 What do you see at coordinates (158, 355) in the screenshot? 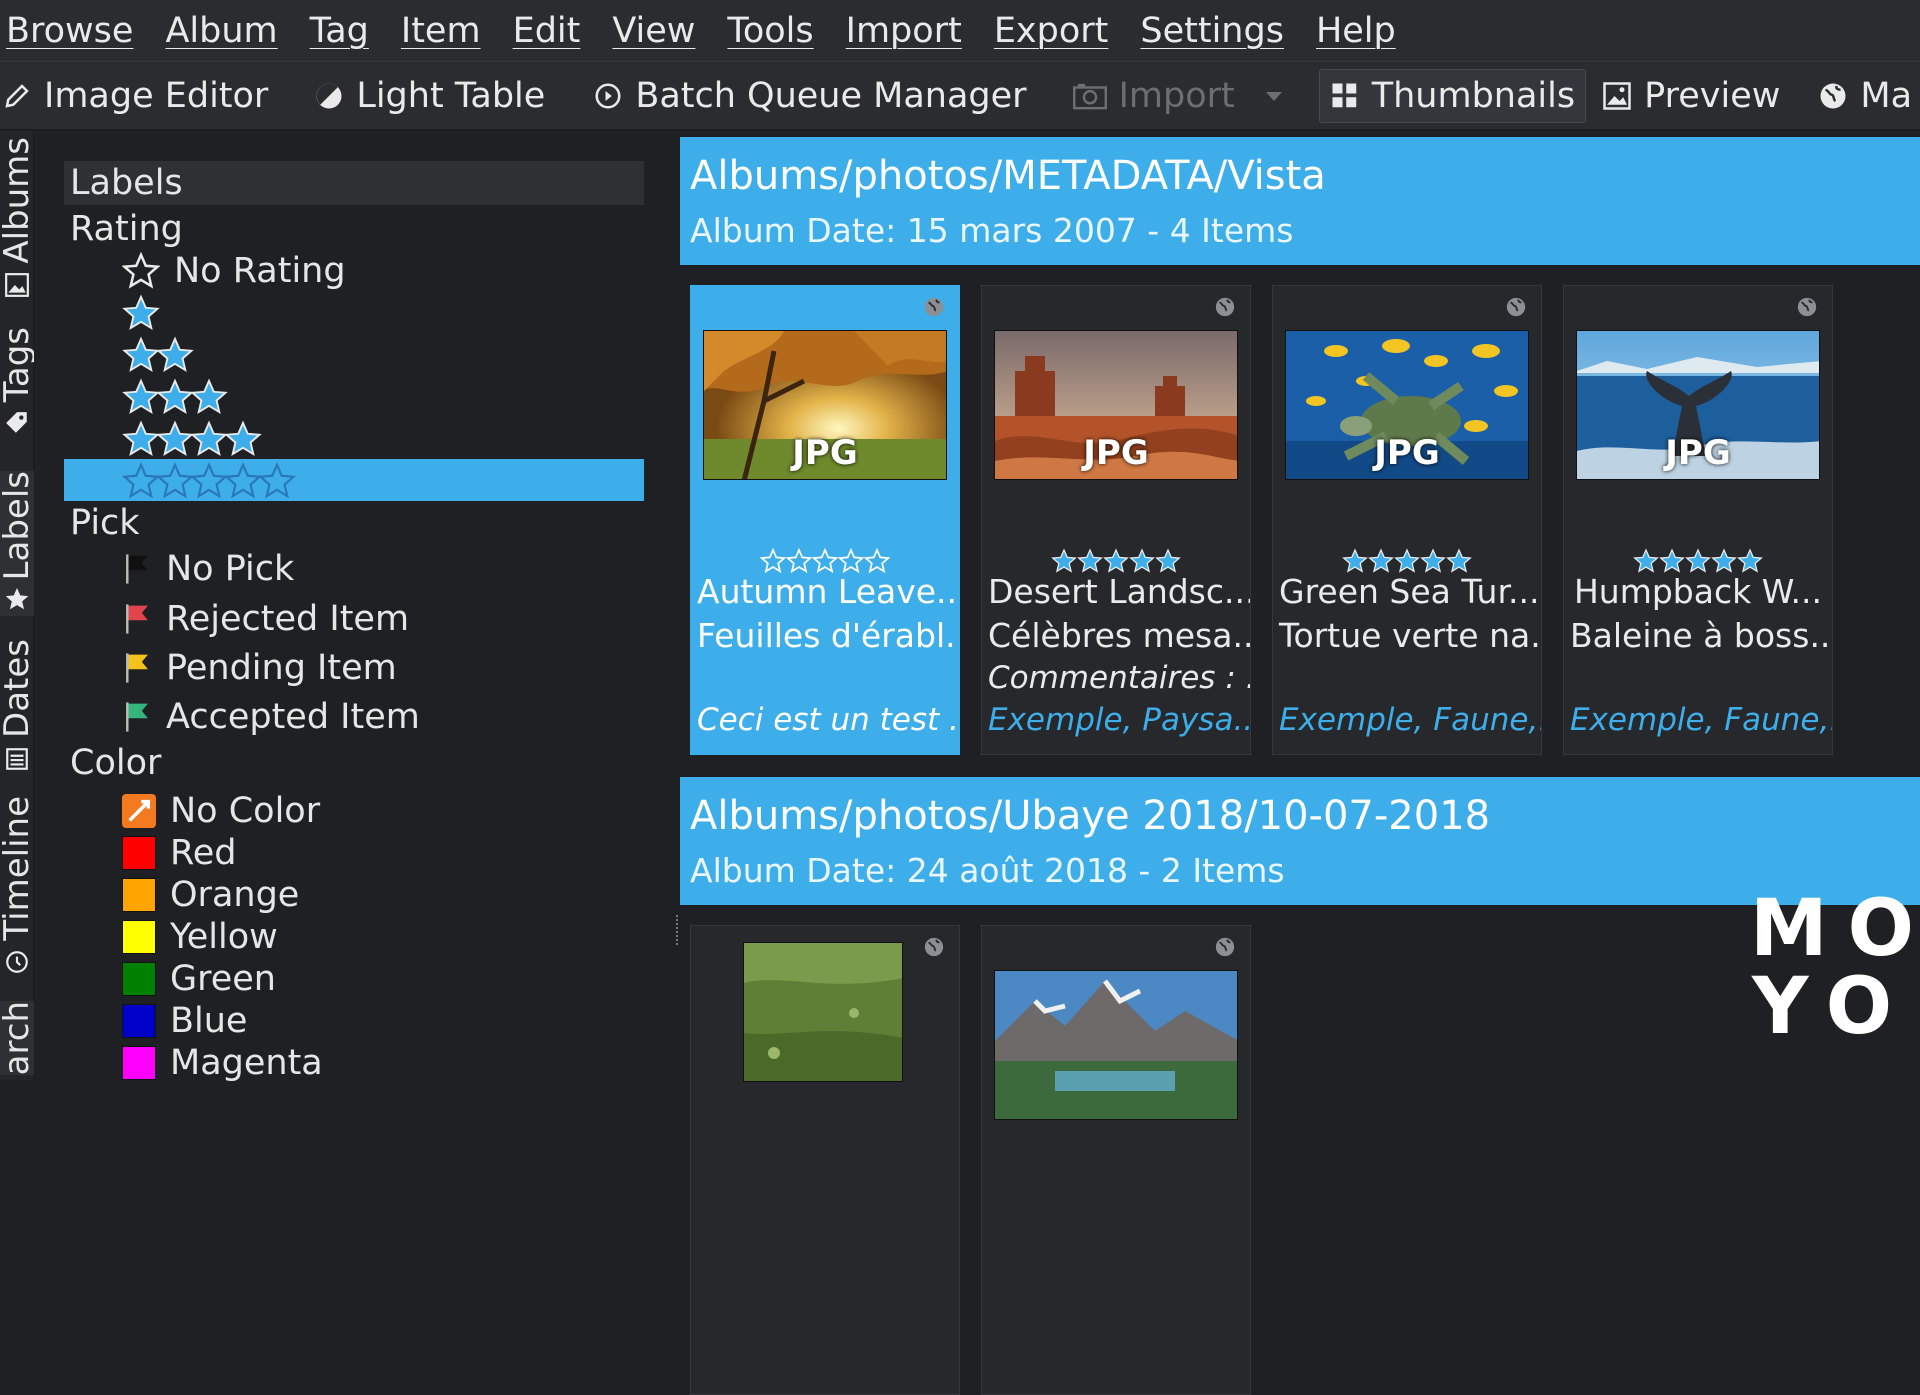
I see `rating-2-item` at bounding box center [158, 355].